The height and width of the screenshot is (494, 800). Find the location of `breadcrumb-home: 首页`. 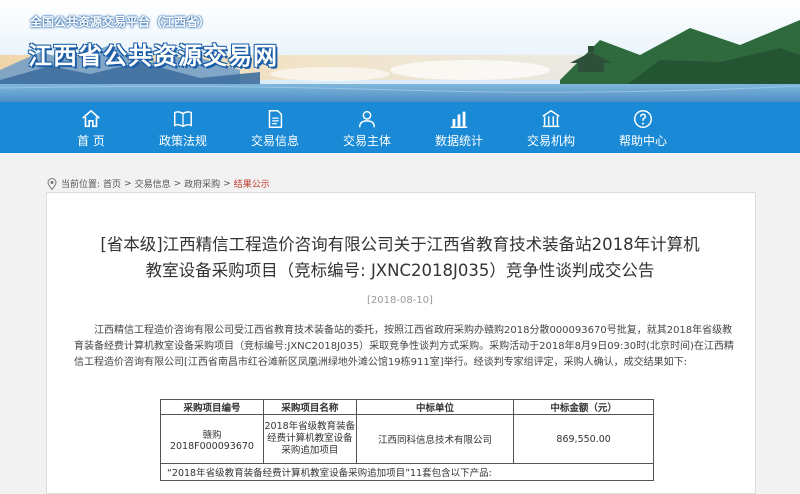

breadcrumb-home: 首页 is located at coordinates (112, 183).